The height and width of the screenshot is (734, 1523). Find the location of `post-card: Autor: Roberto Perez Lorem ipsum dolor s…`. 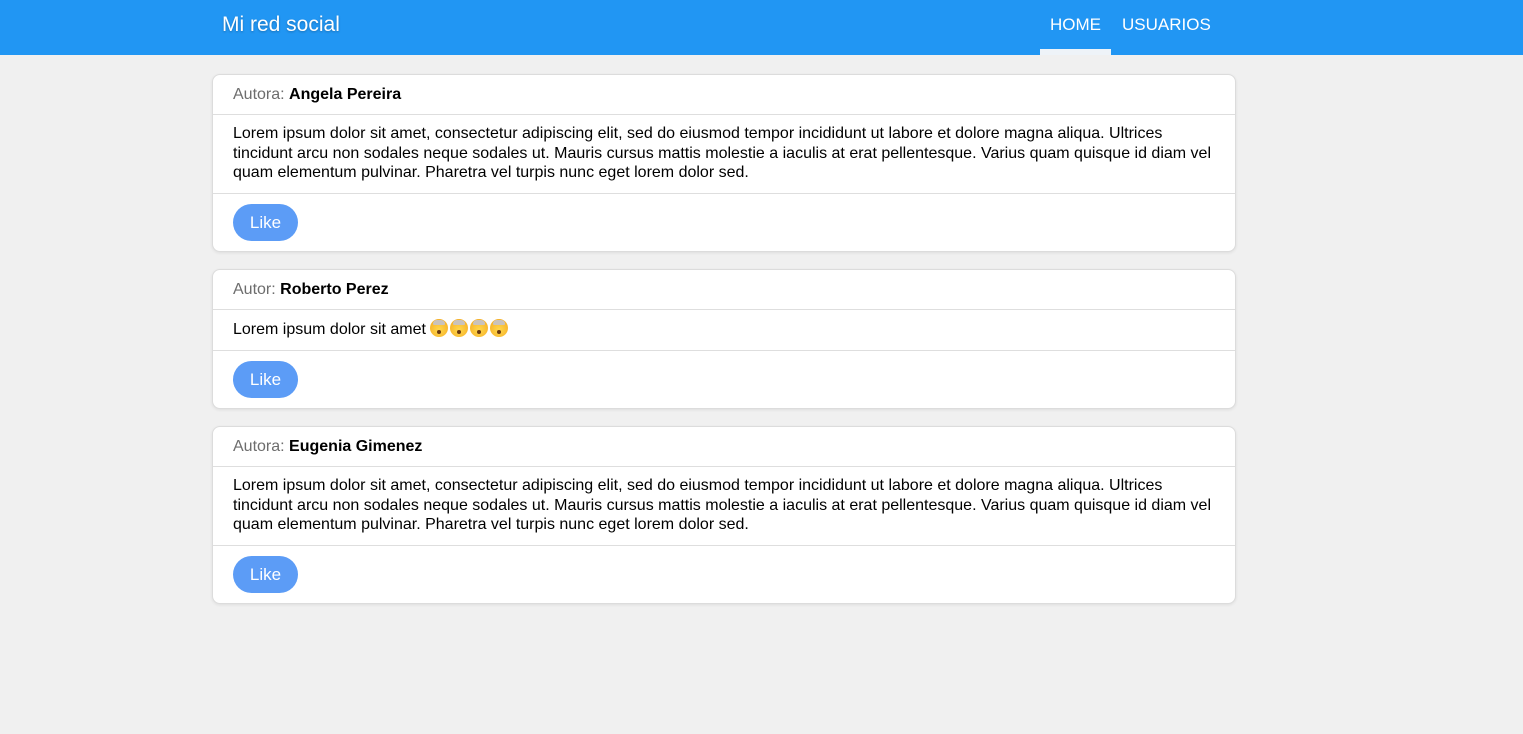

post-card: Autor: Roberto Perez Lorem ipsum dolor s… is located at coordinates (724, 339).